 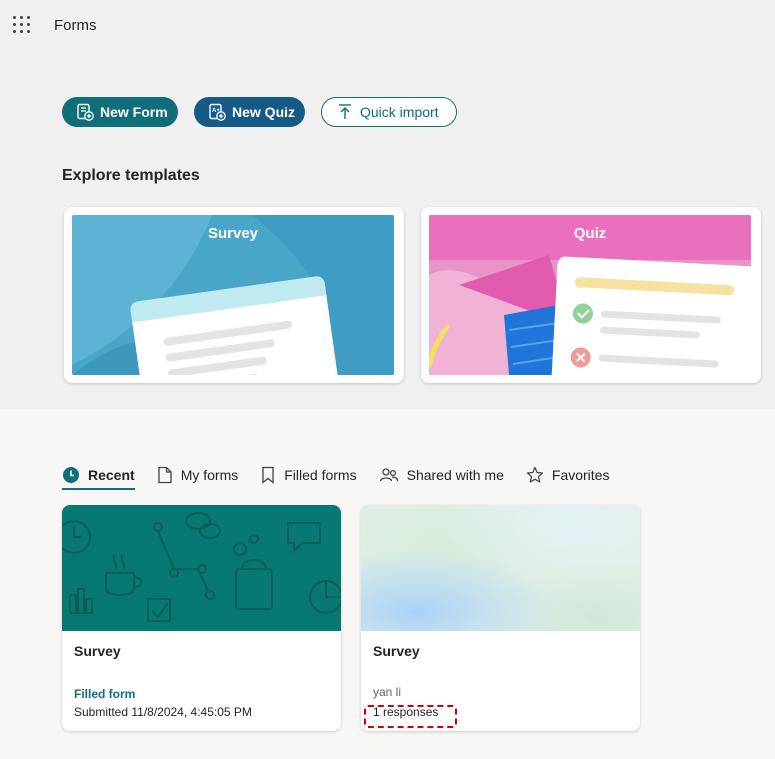 I want to click on tab-filled-forms-label: Filled forms, so click(x=320, y=475).